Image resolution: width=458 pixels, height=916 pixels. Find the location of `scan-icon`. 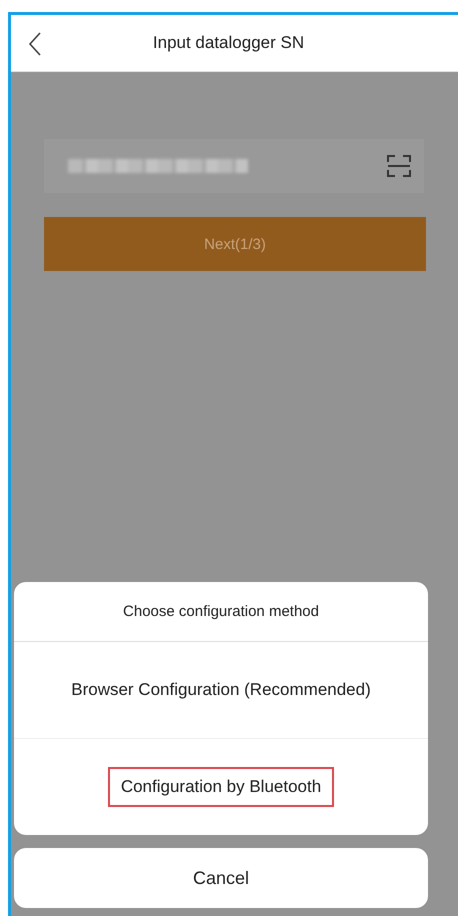

scan-icon is located at coordinates (399, 166).